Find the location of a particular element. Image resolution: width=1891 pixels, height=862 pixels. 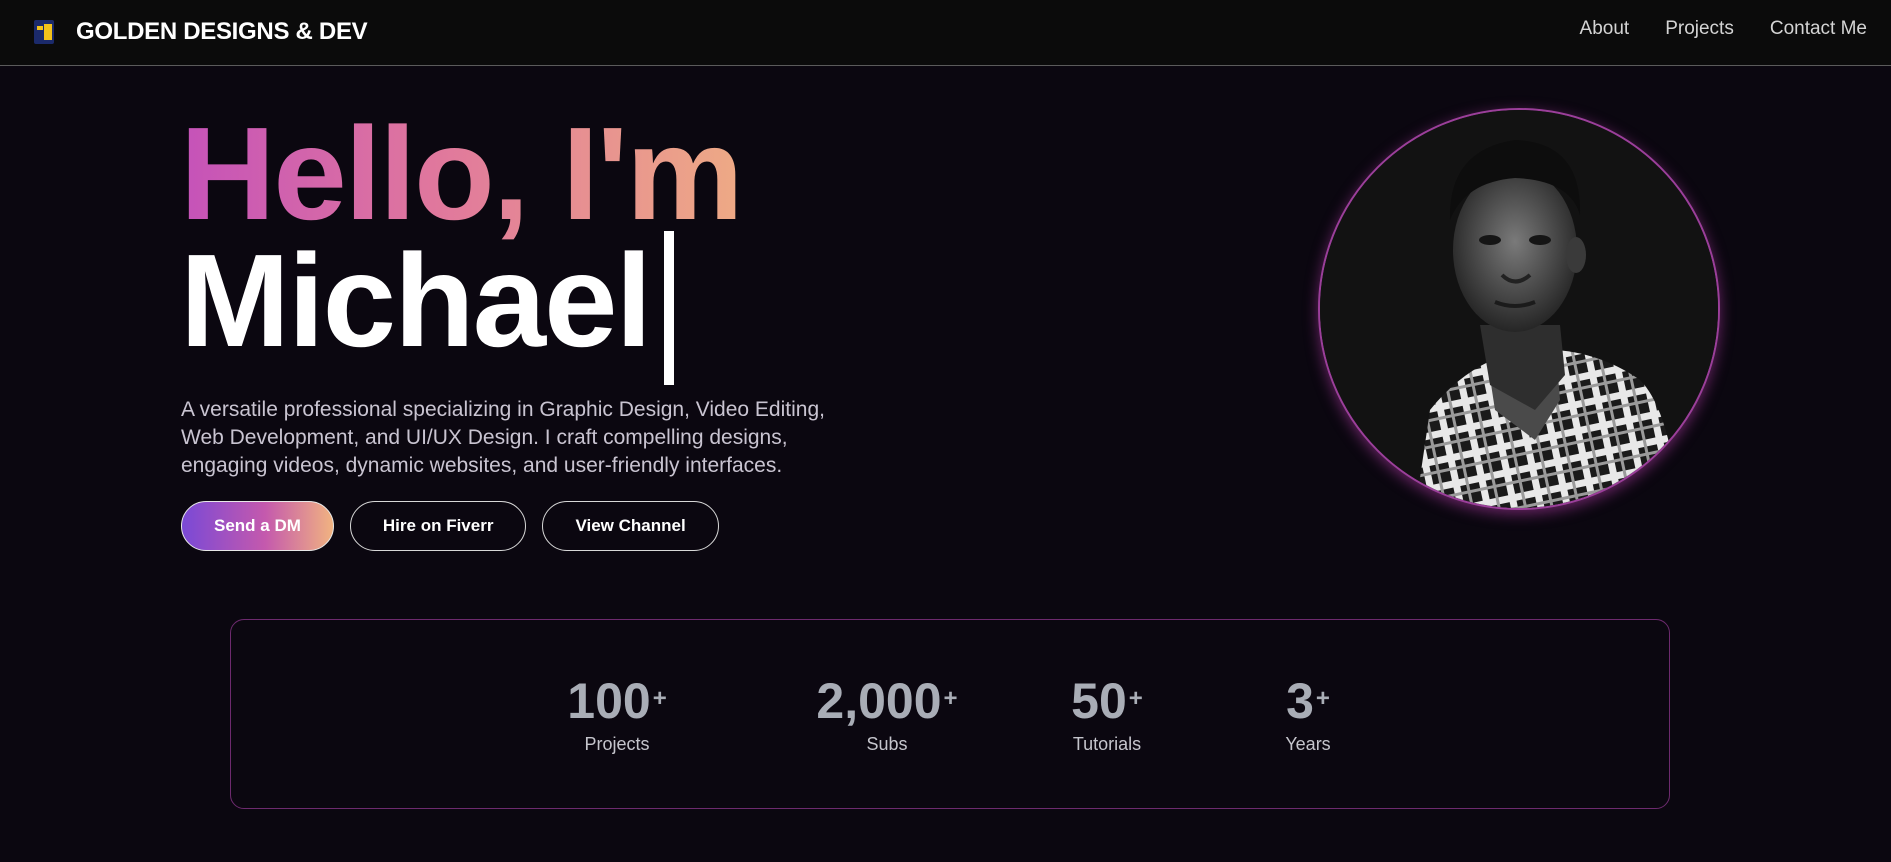

stat-subs-suffix: + is located at coordinates (950, 698).